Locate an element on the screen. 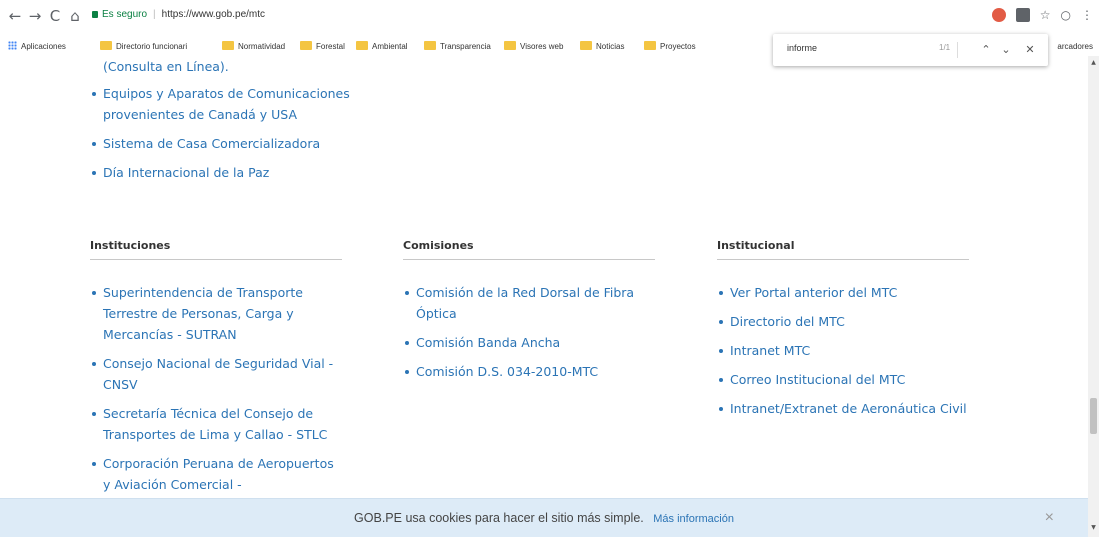 The height and width of the screenshot is (537, 1099). bookmark-item: Noticias is located at coordinates (602, 47).